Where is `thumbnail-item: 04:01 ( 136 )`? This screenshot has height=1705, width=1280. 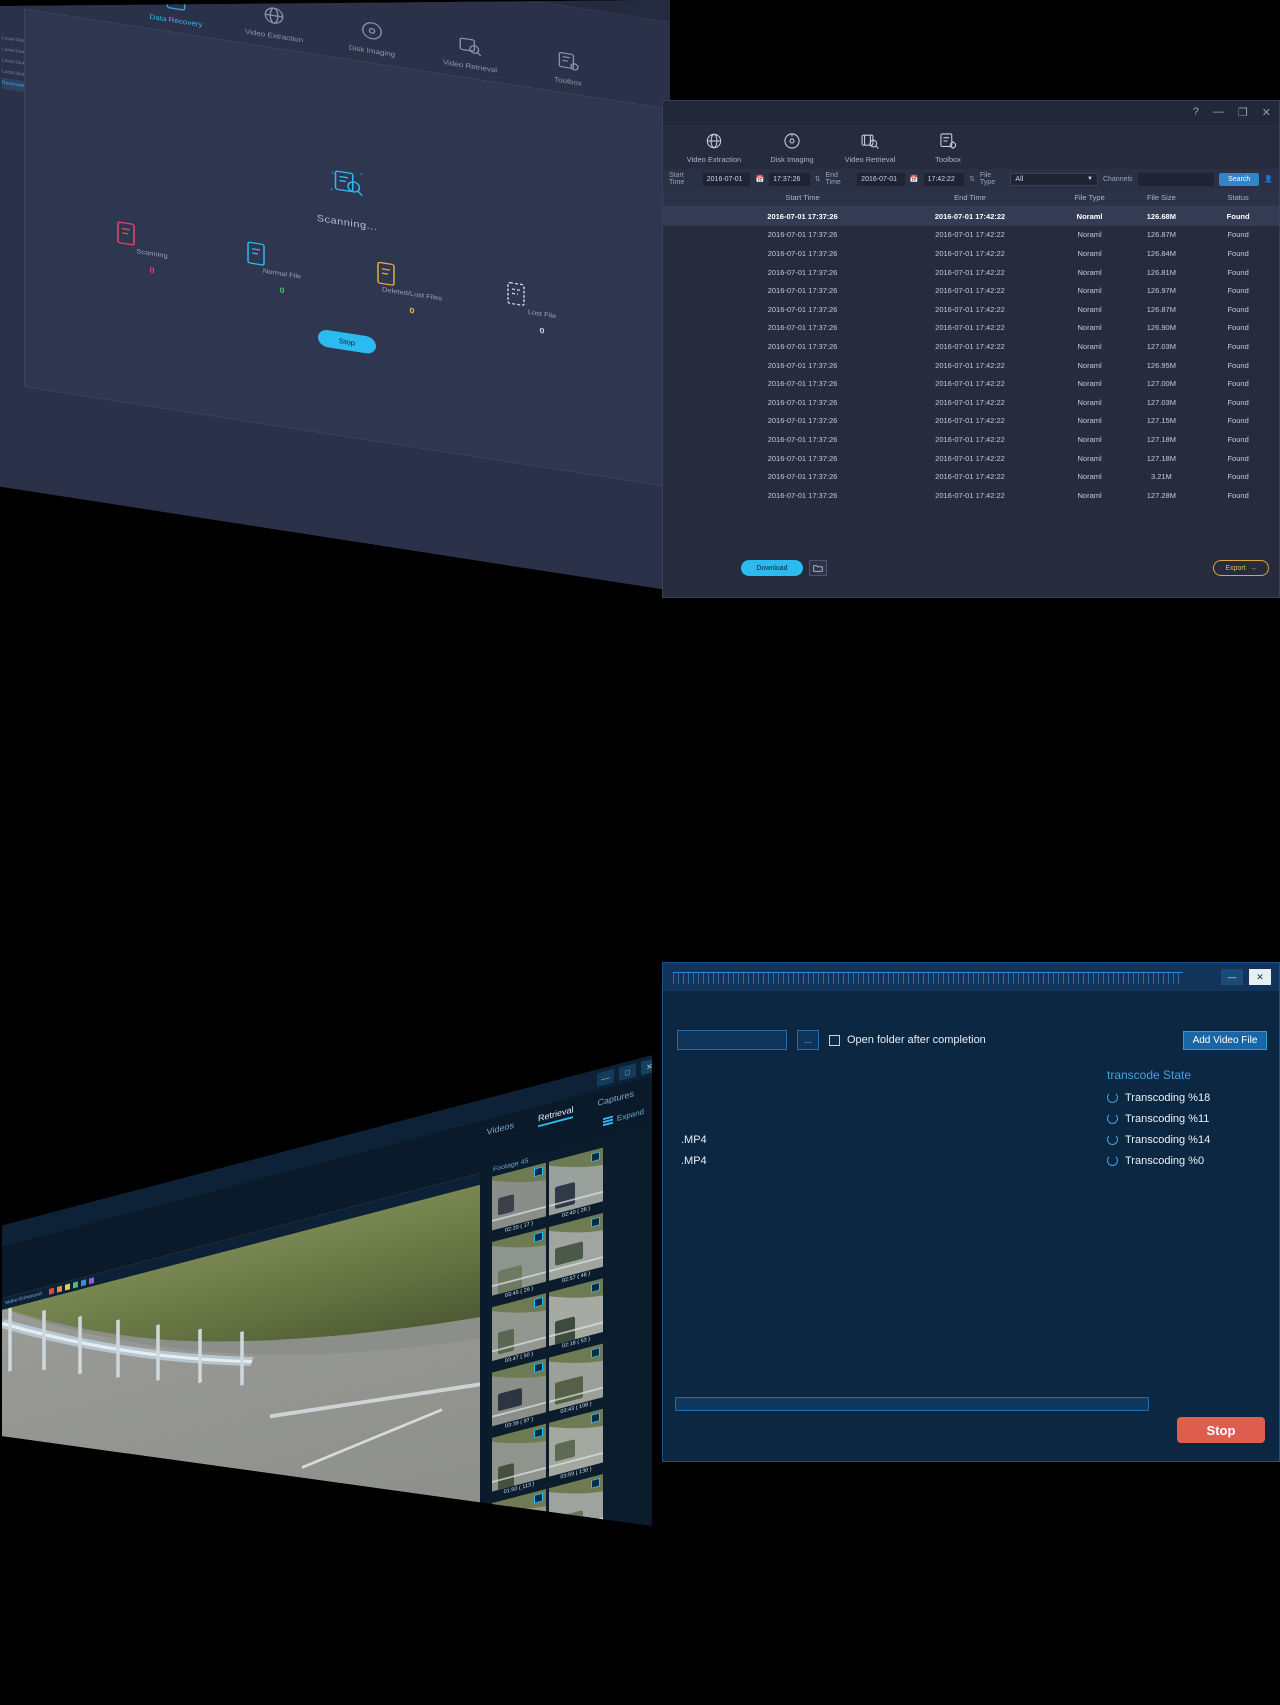 thumbnail-item: 04:01 ( 136 ) is located at coordinates (576, 1500).